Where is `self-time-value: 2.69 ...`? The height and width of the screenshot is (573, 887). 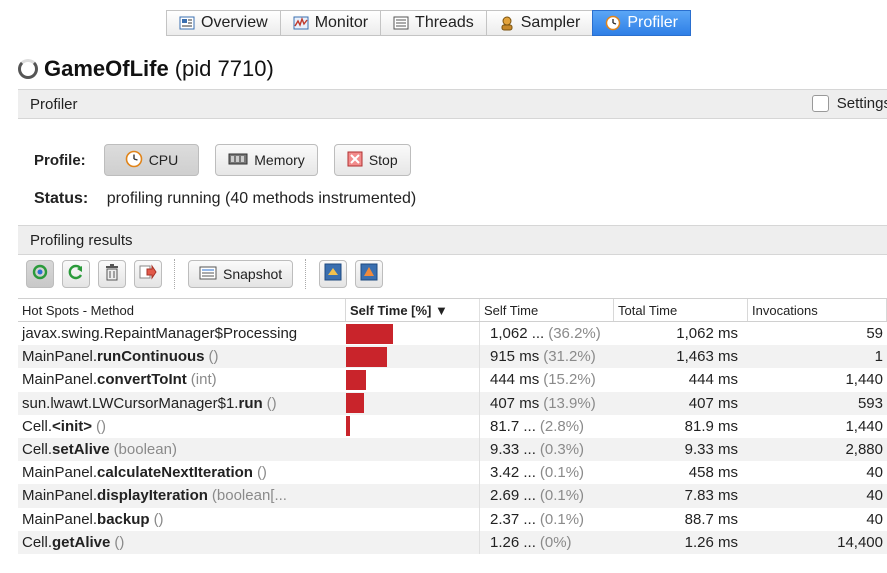 self-time-value: 2.69 ... is located at coordinates (513, 496).